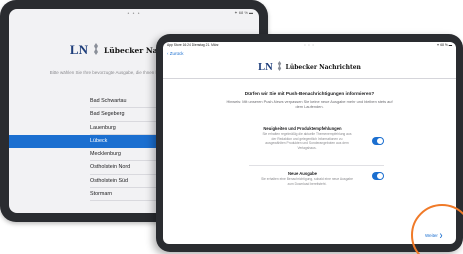 Image resolution: width=463 pixels, height=254 pixels. I want to click on back-button: ‹ Zurück, so click(175, 53).